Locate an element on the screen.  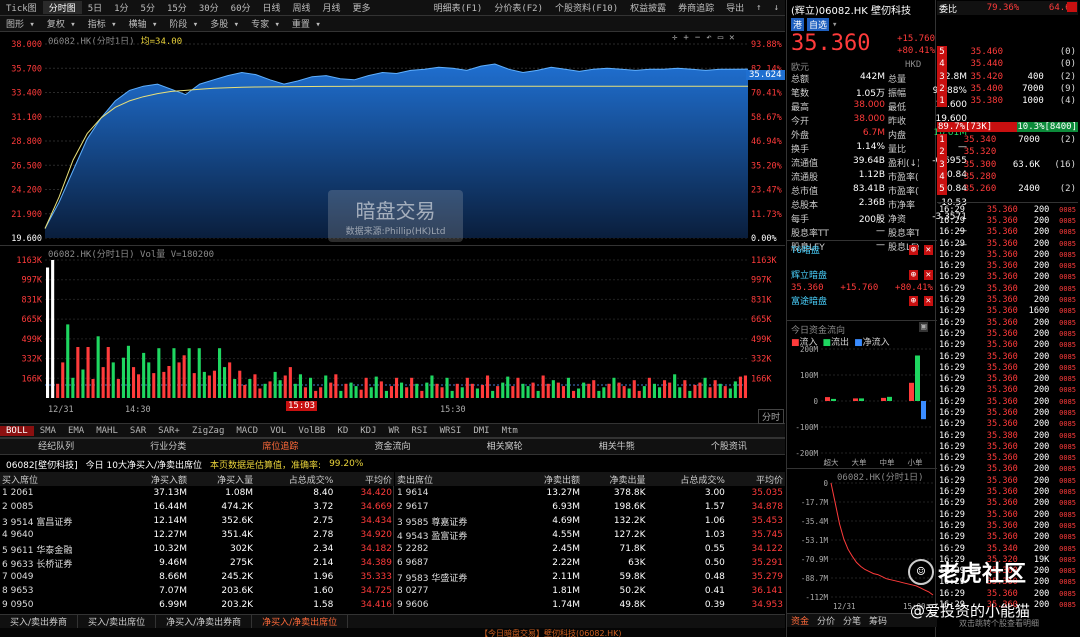
table-row: 2 0085 16.44M 474.2K 3.72 34.669 is located at coordinates (197, 507).